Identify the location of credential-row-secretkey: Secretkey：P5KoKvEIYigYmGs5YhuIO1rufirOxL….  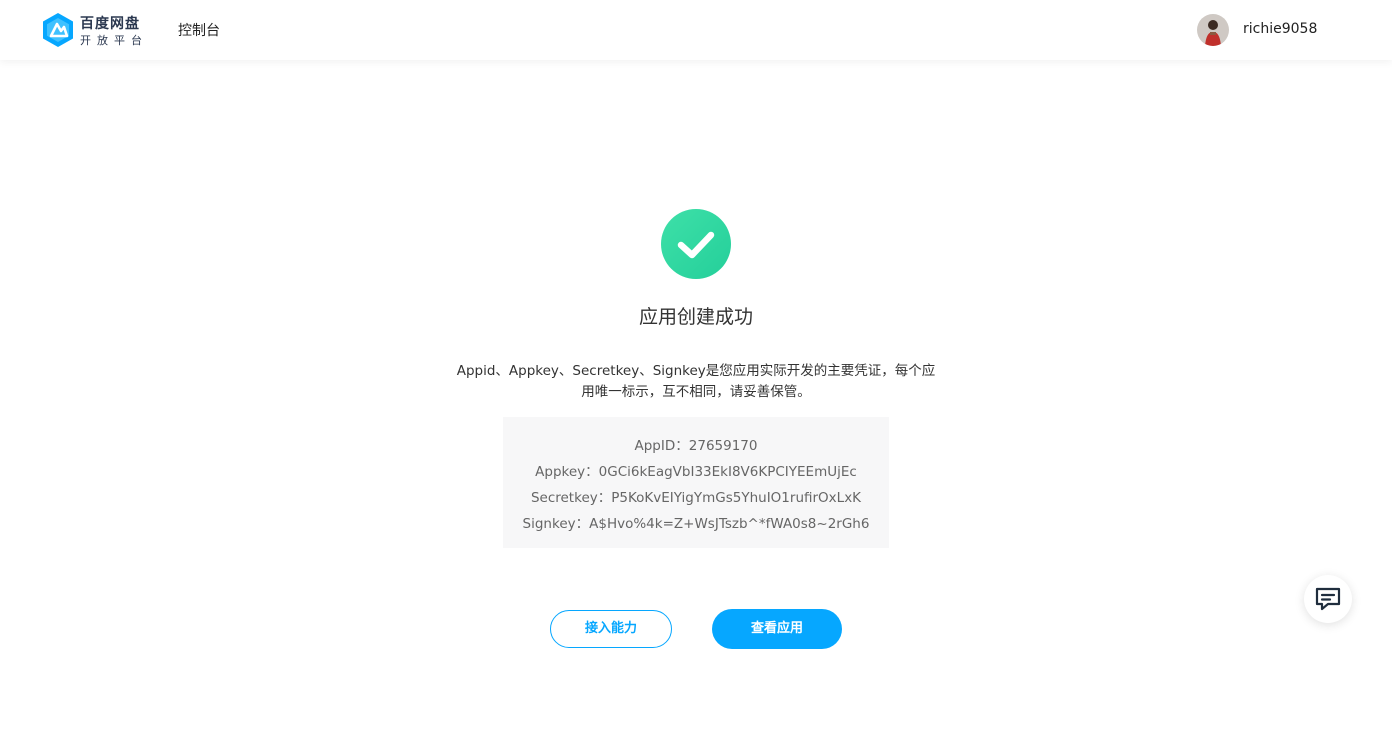
(696, 496).